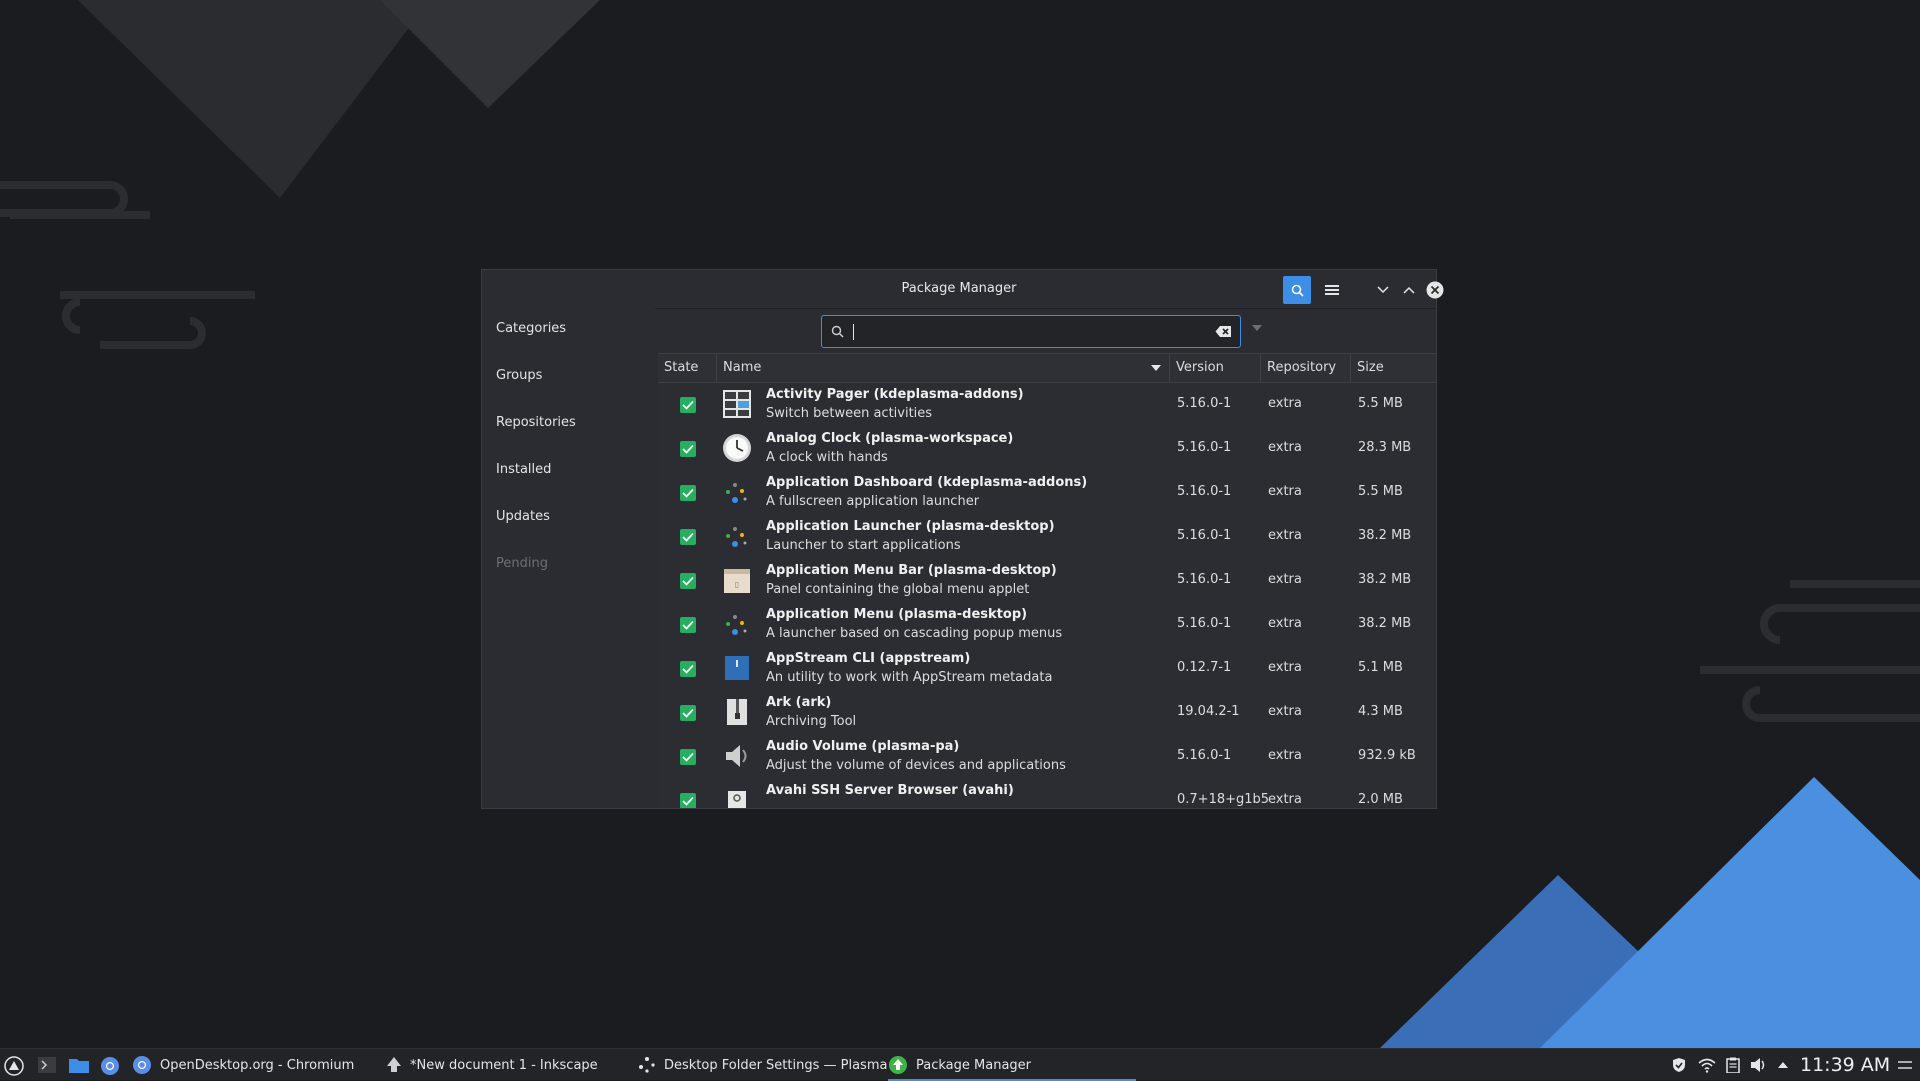 The height and width of the screenshot is (1081, 1920). What do you see at coordinates (1257, 328) in the screenshot?
I see `search-dropdown-arrow-icon` at bounding box center [1257, 328].